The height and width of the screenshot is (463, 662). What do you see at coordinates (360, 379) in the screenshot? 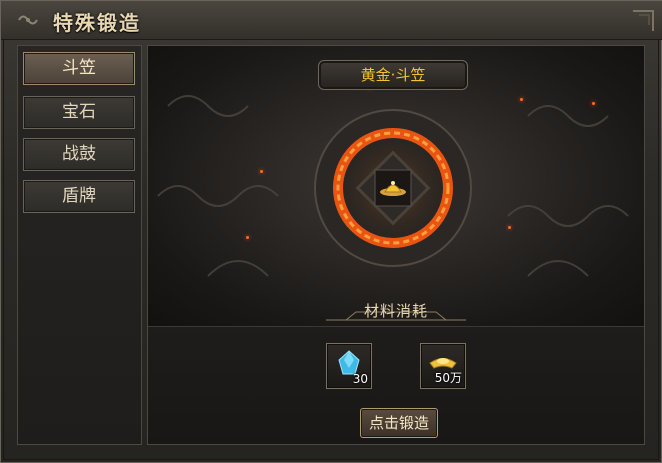
I see `material-quantity: 30` at bounding box center [360, 379].